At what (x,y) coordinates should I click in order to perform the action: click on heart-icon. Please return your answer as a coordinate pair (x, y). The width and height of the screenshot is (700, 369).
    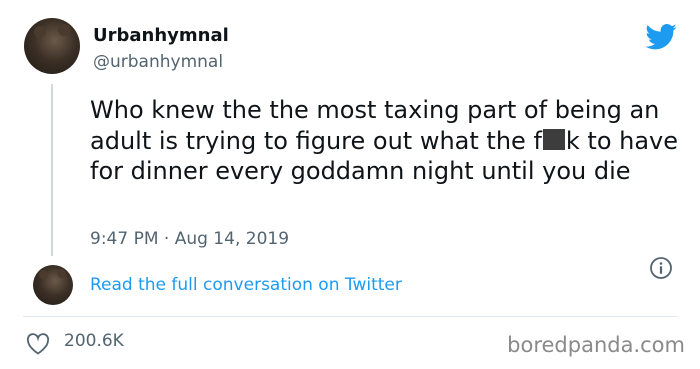
    Looking at the image, I should click on (38, 344).